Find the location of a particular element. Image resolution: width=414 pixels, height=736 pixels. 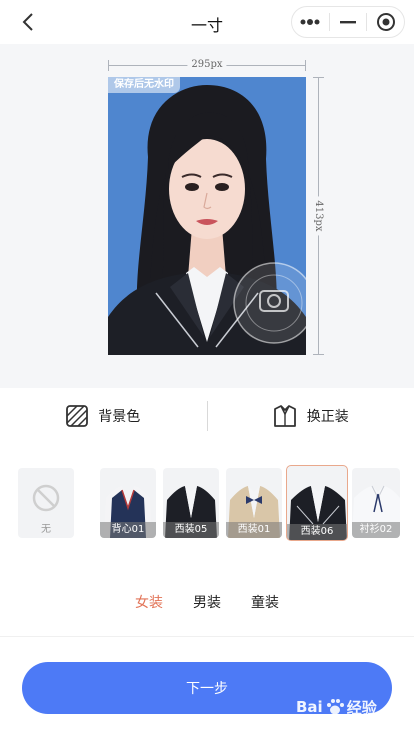

close-miniprogram-button is located at coordinates (385, 22).